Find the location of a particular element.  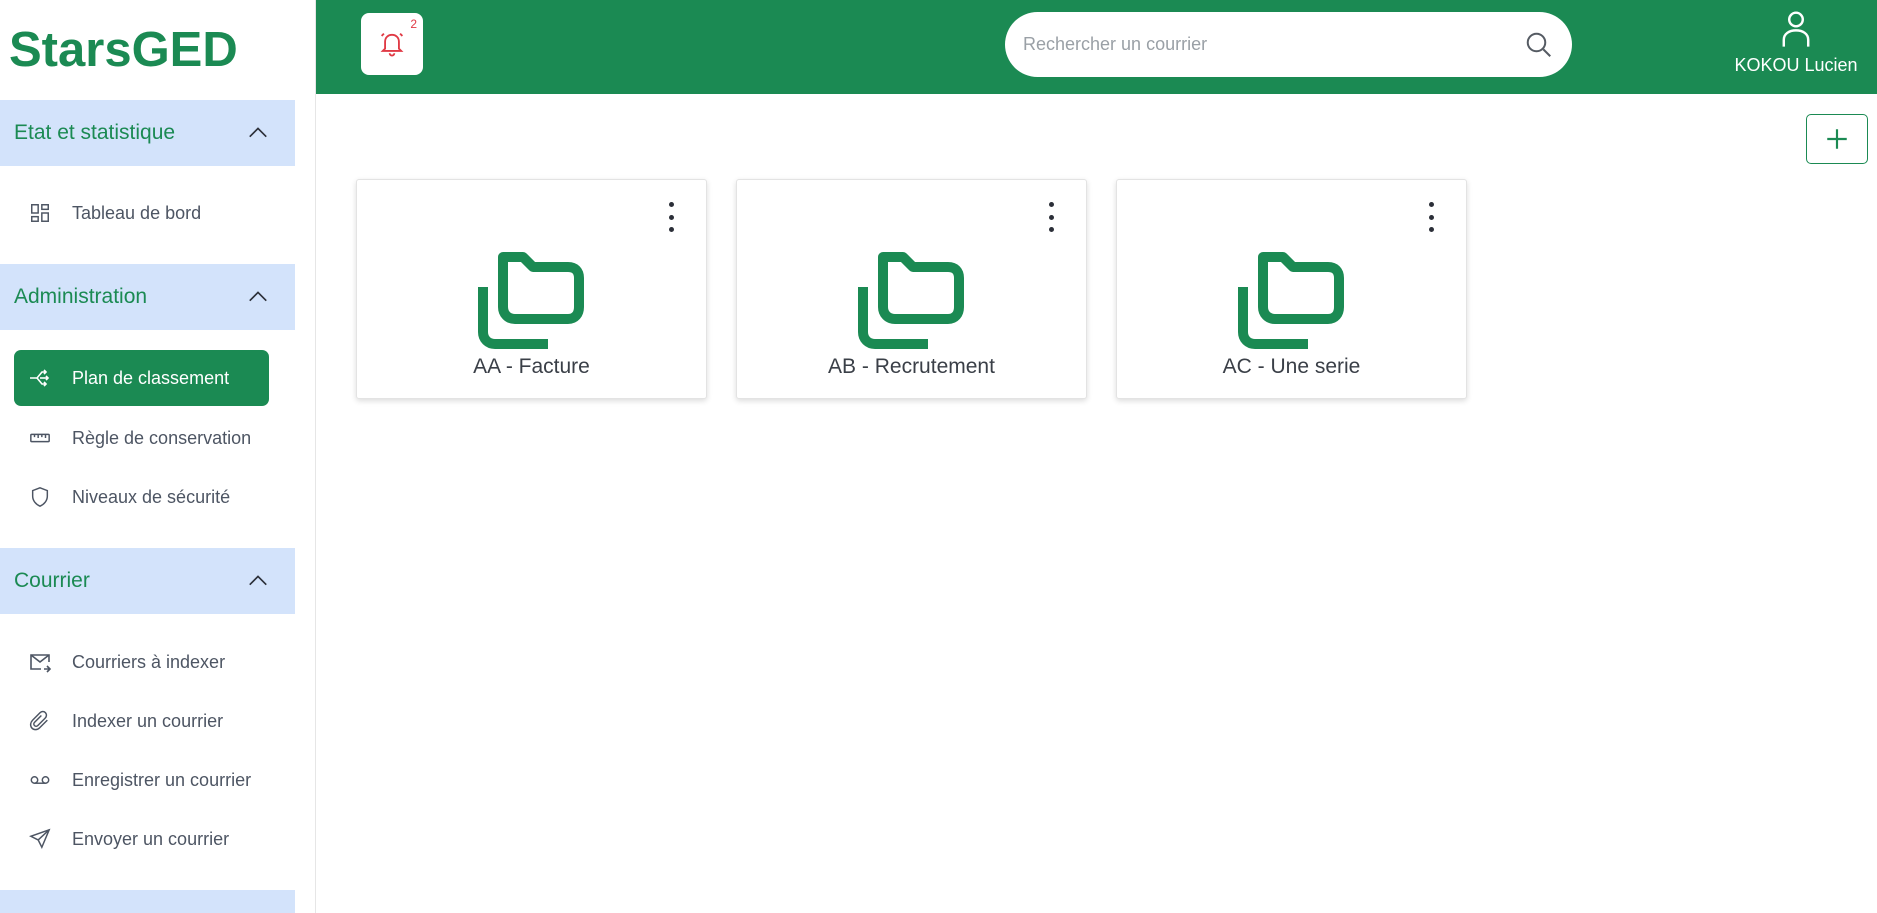

ruler-icon is located at coordinates (40, 438).